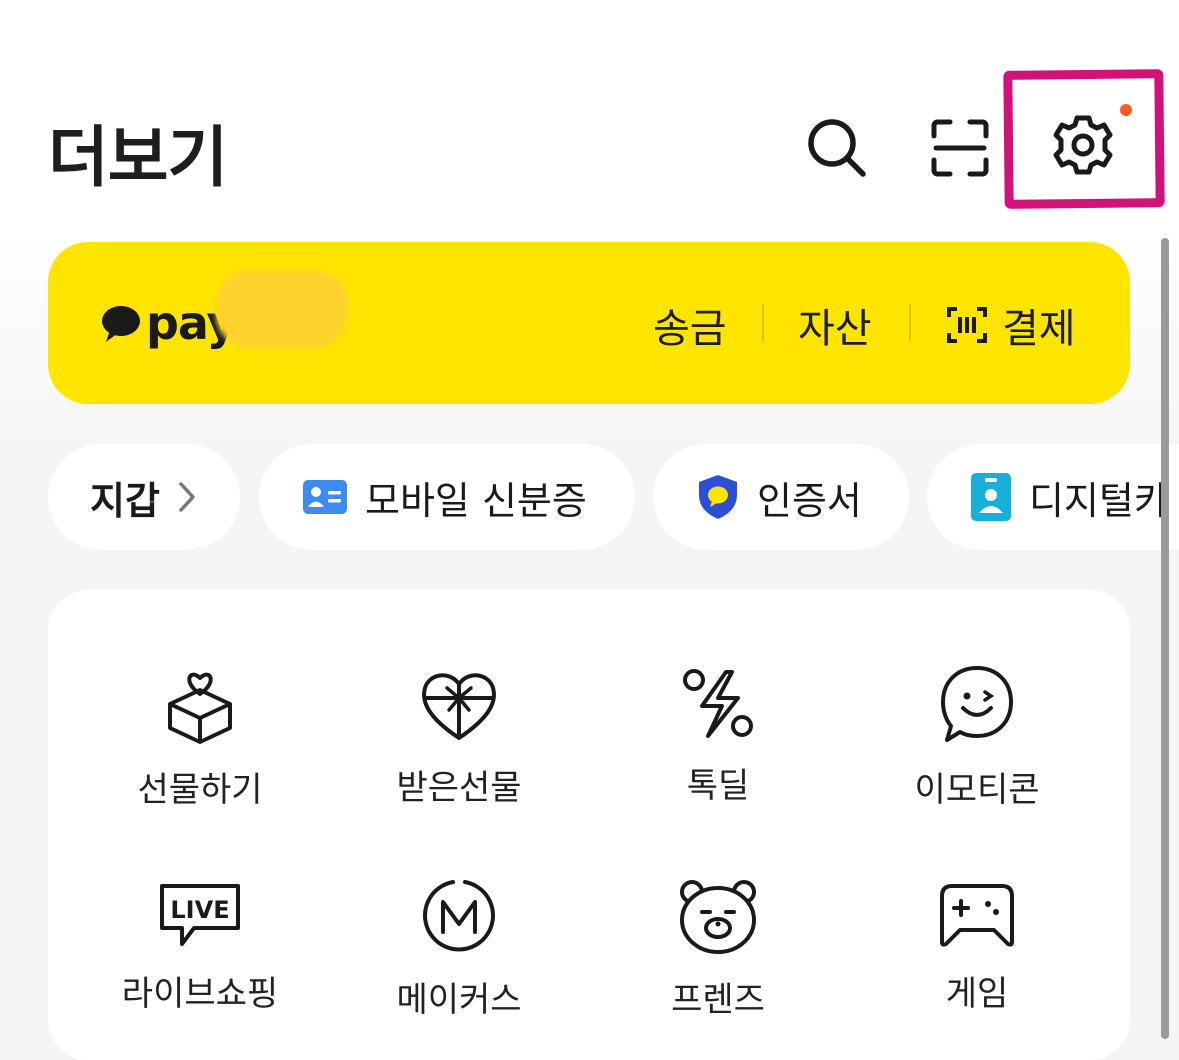 This screenshot has width=1179, height=1060. Describe the element at coordinates (200, 994) in the screenshot. I see `menu-item-label: 라이브쇼핑` at that location.